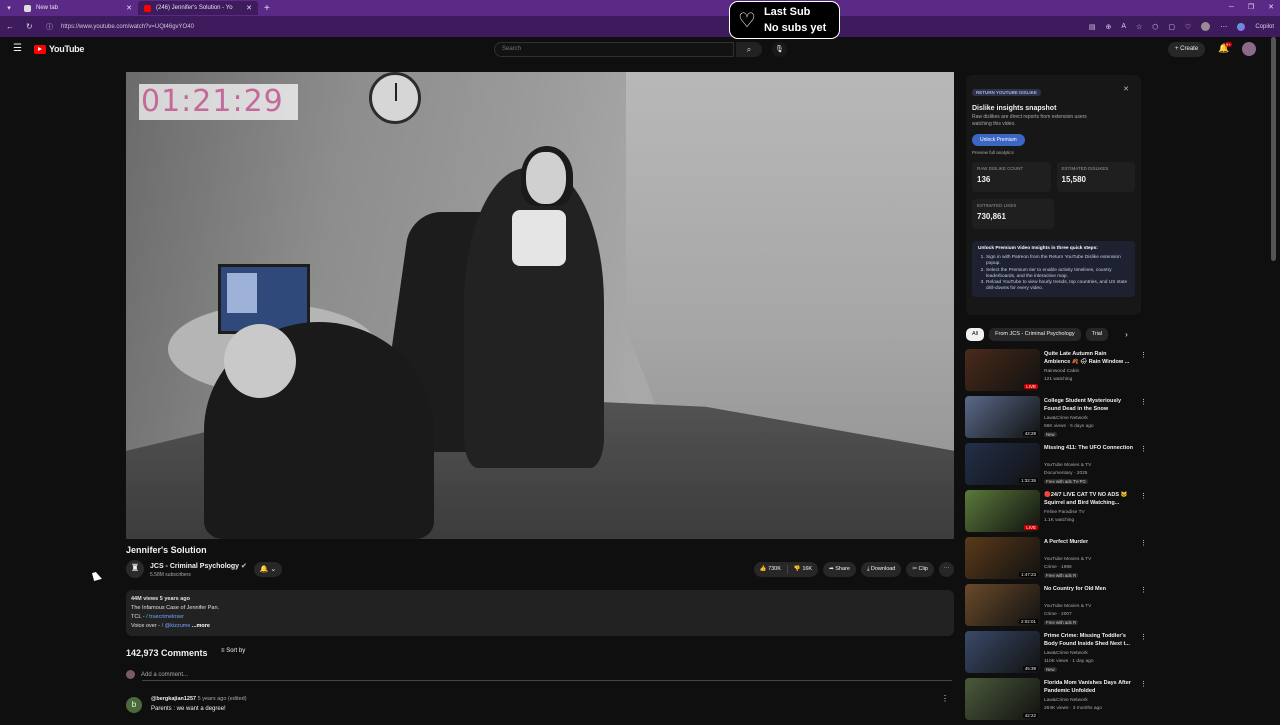  Describe the element at coordinates (1064, 512) in the screenshot. I see `recommendation-channel: Feline Paradise TV` at that location.